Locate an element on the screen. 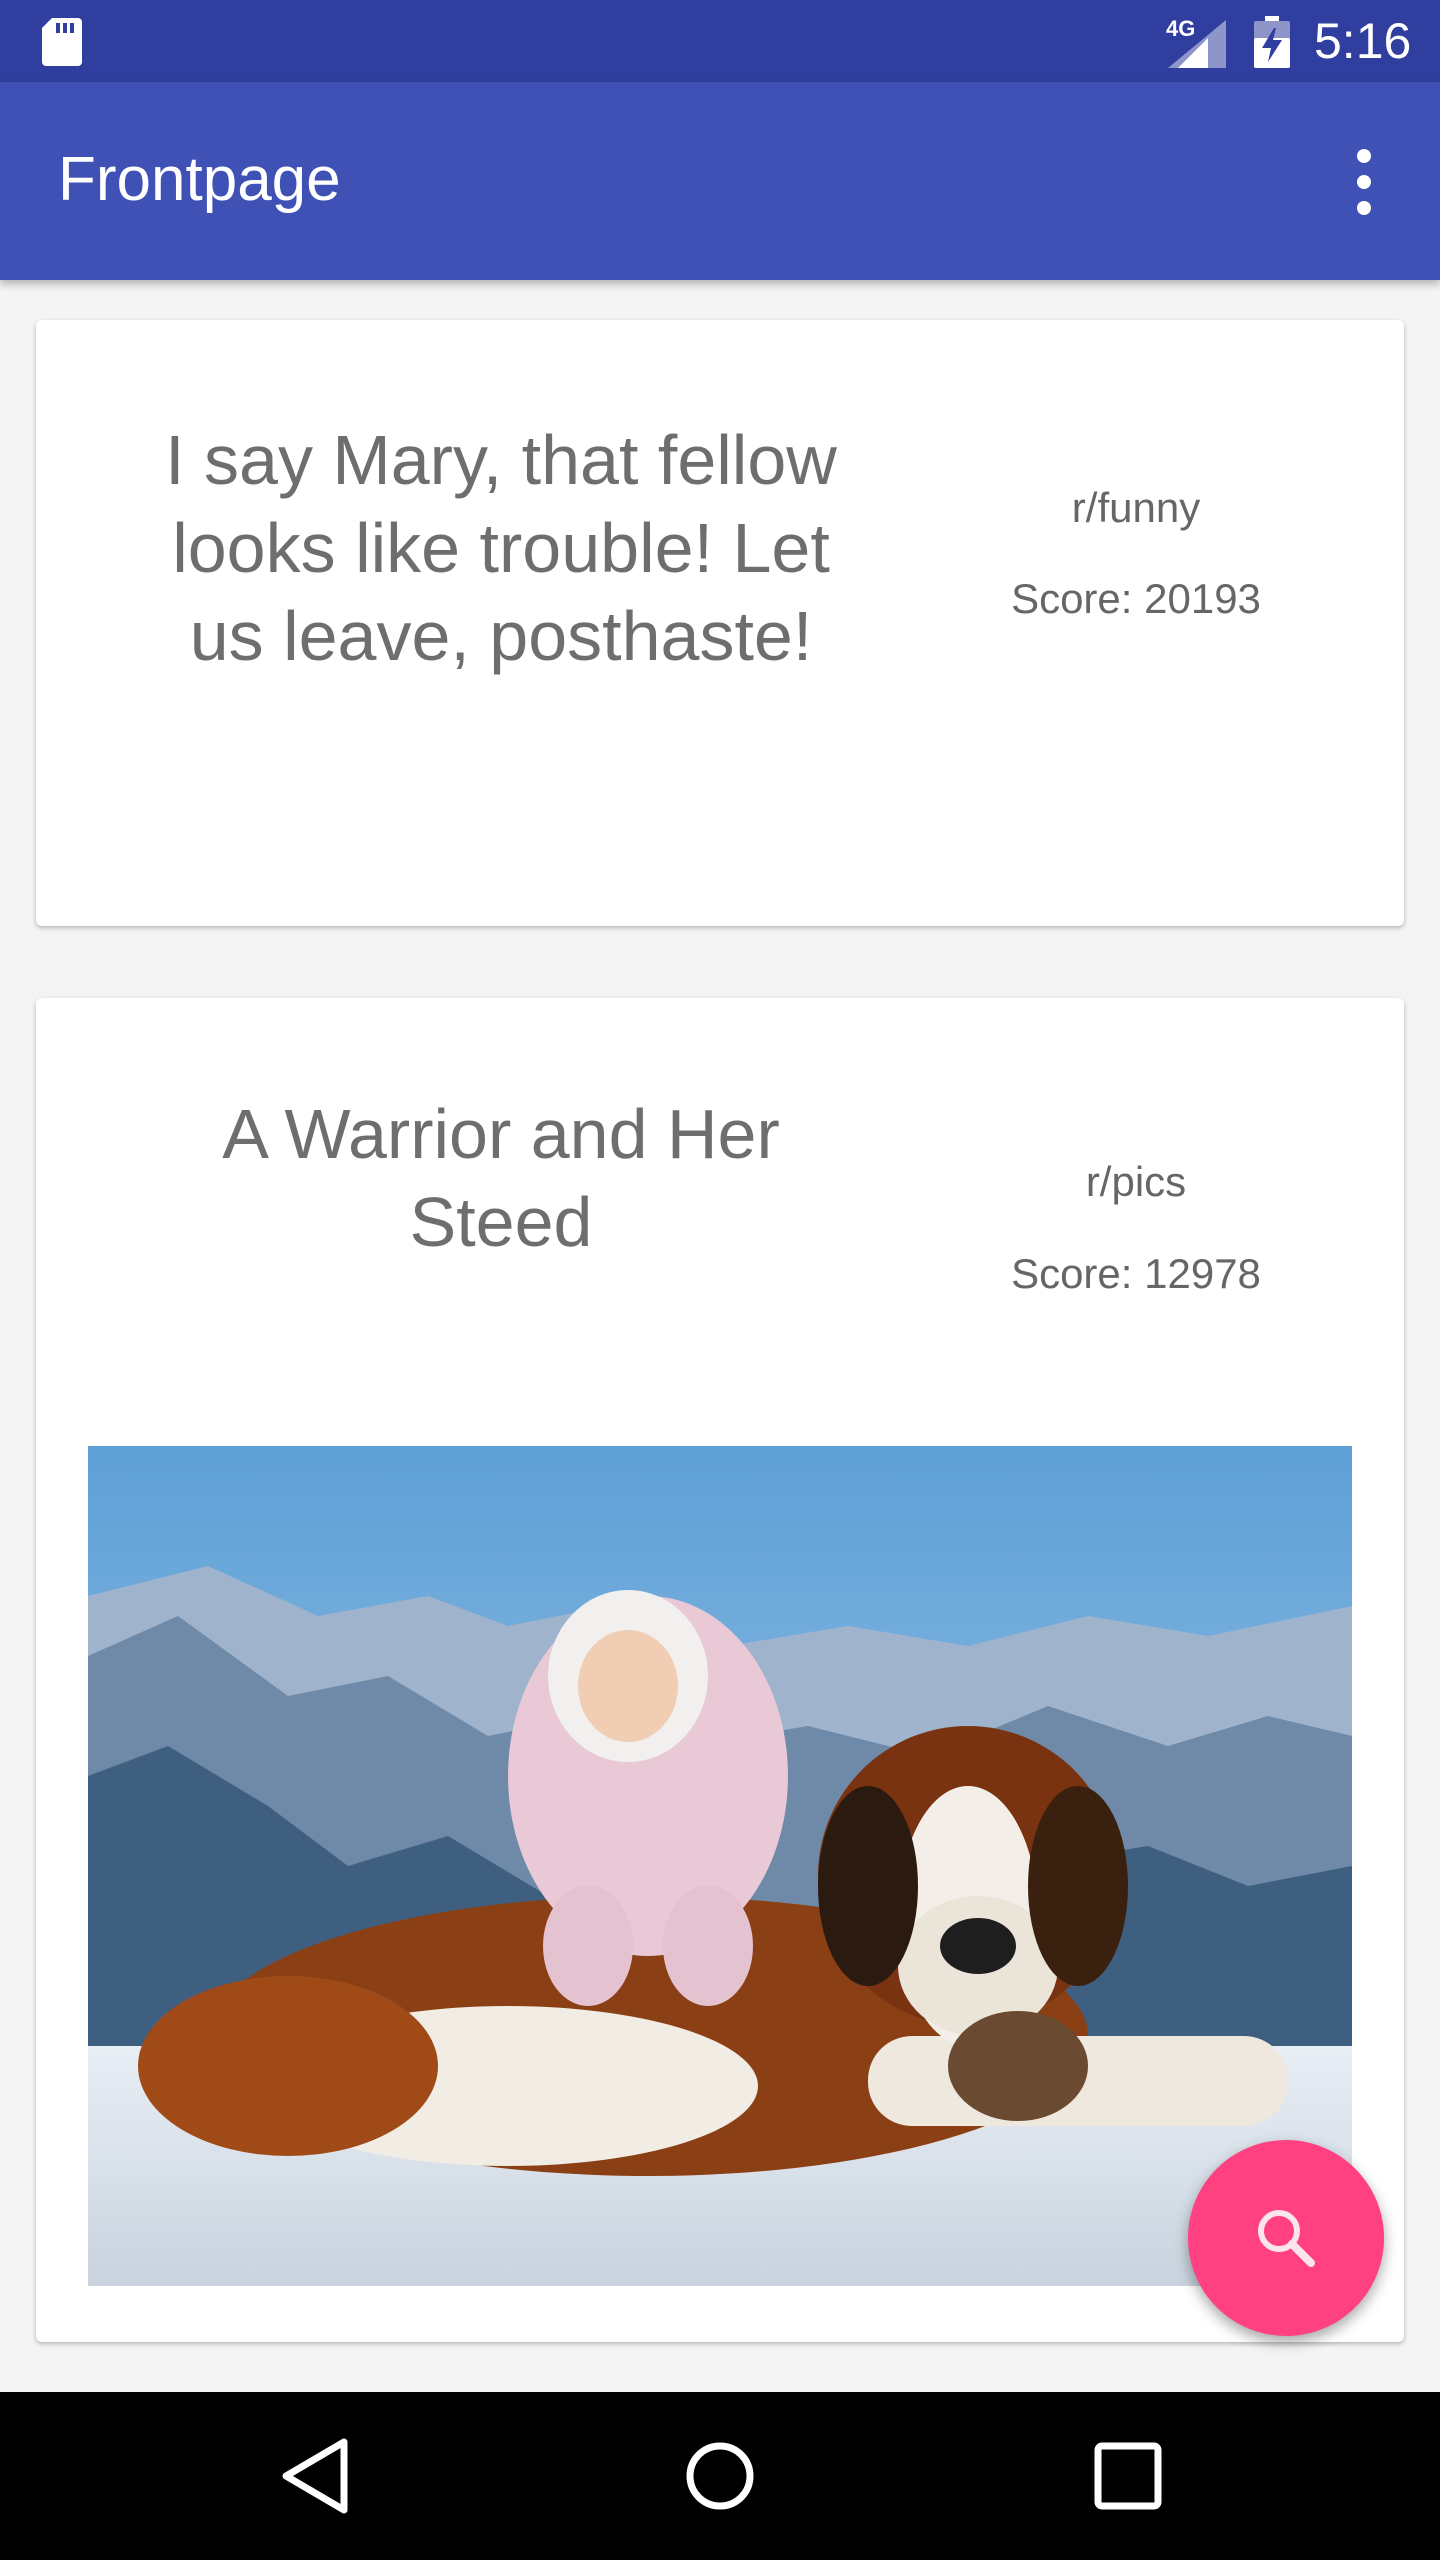 The image size is (1440, 2560). home-icon is located at coordinates (720, 2476).